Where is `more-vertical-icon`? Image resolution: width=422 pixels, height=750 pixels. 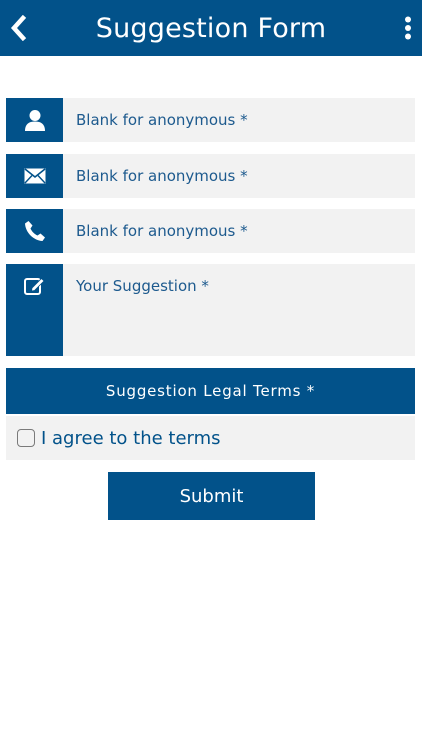
more-vertical-icon is located at coordinates (408, 28).